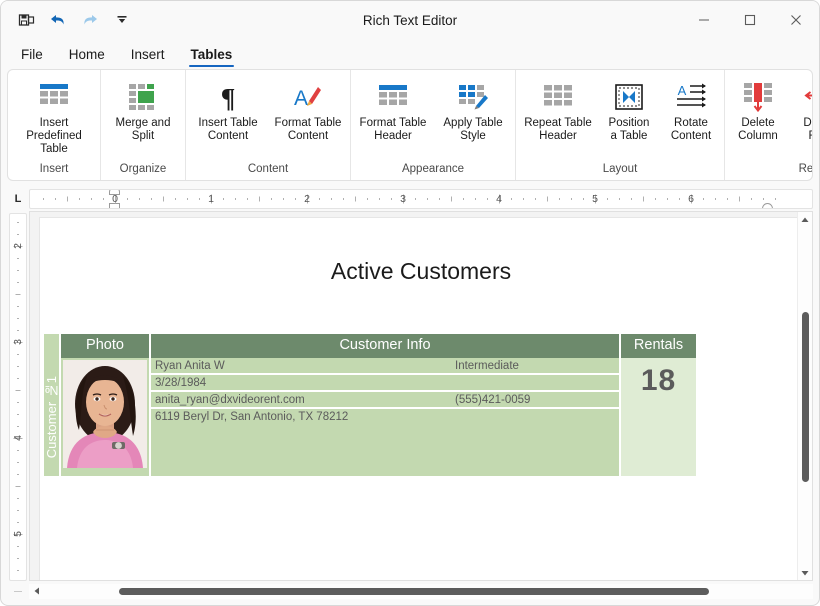  I want to click on repeat-table-header-button: Repeat Table Header, so click(558, 110).